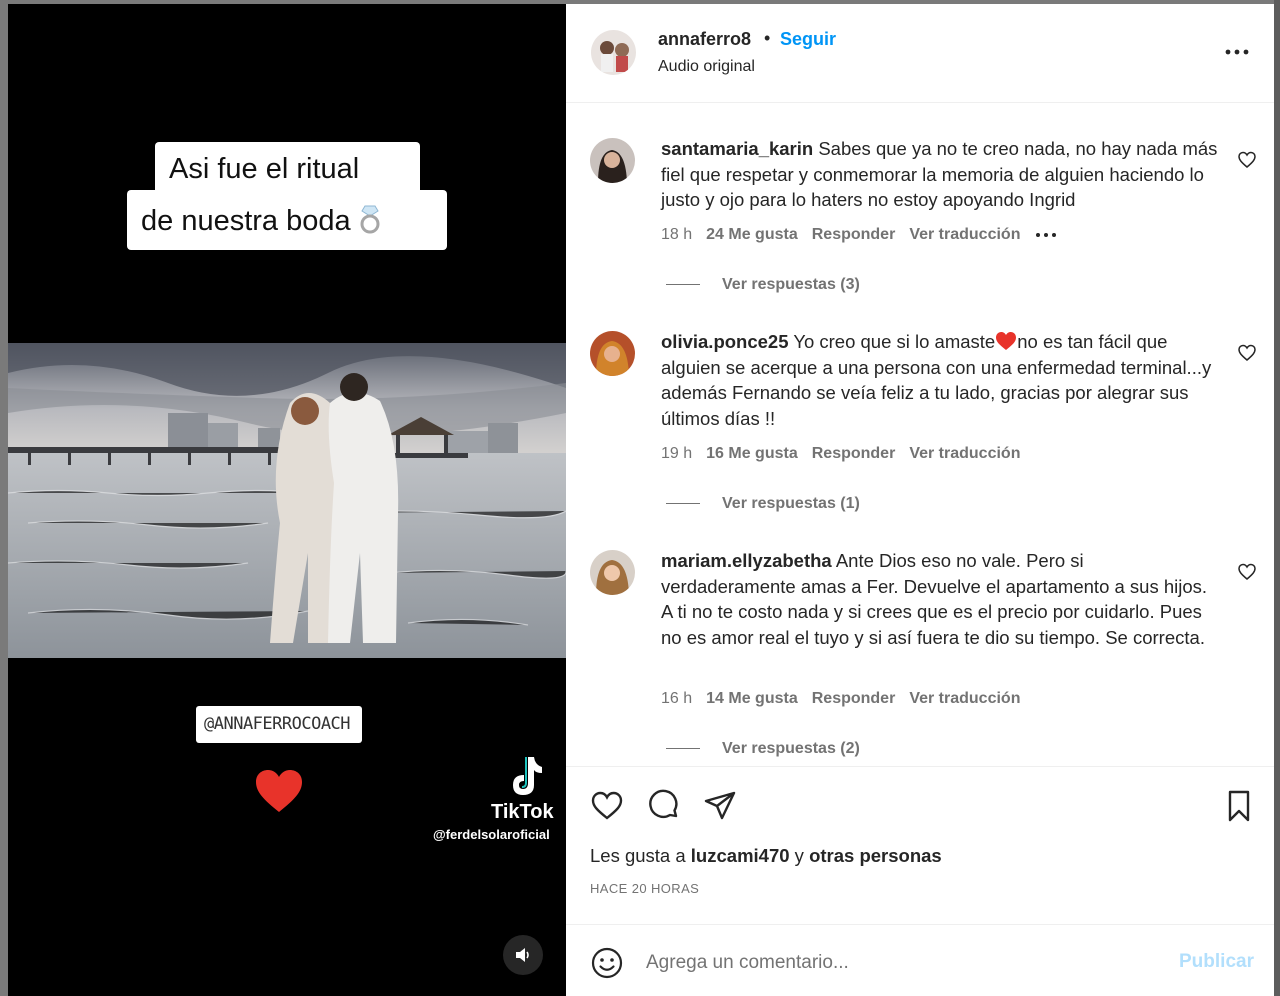  I want to click on comment-meta: 19 h 16 Me gusta Responder Ver traducción, so click(847, 454).